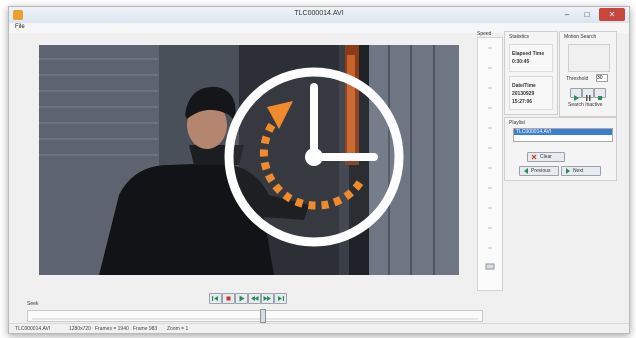 The width and height of the screenshot is (636, 338). Describe the element at coordinates (602, 78) in the screenshot. I see `threshold-input` at that location.